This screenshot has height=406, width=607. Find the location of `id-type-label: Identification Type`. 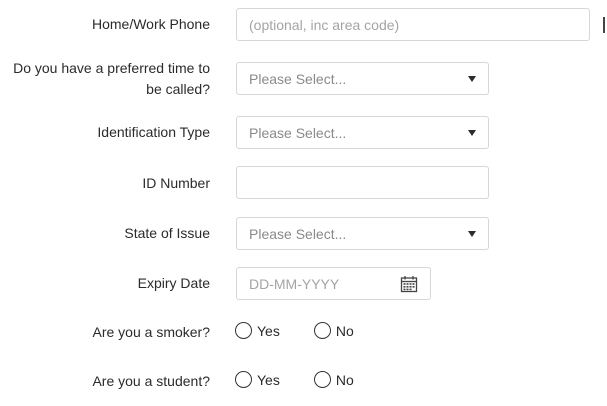

id-type-label: Identification Type is located at coordinates (153, 132).